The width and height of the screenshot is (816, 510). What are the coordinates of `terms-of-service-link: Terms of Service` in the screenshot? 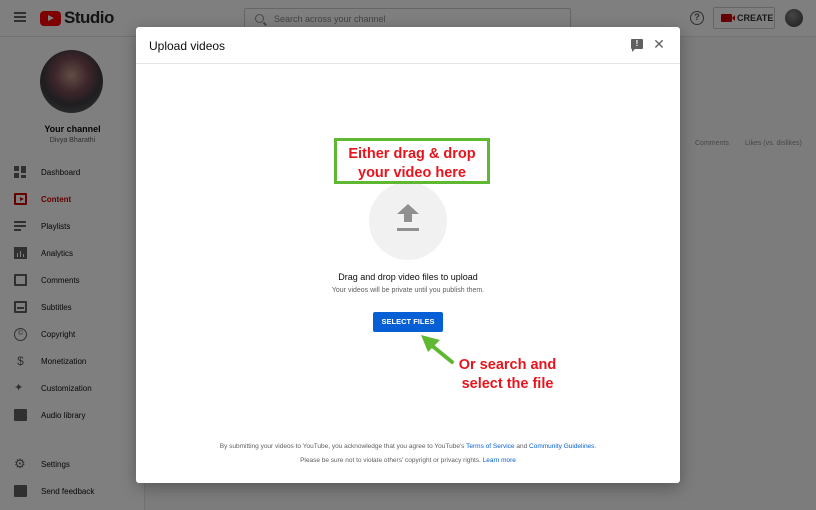 It's located at (490, 446).